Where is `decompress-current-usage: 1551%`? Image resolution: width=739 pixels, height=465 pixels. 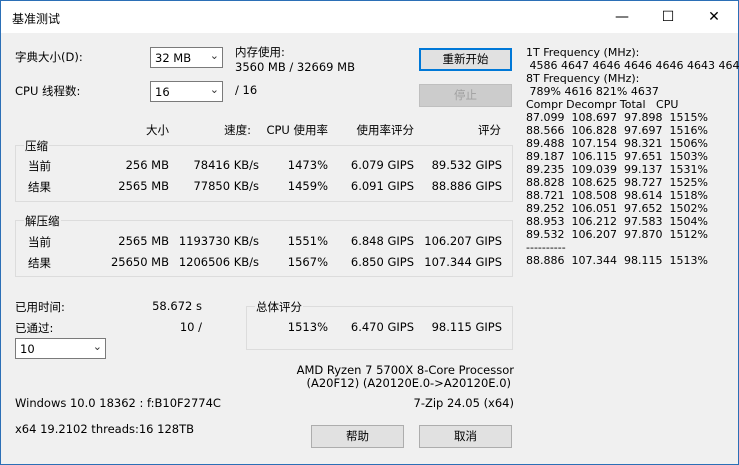 decompress-current-usage: 1551% is located at coordinates (307, 241).